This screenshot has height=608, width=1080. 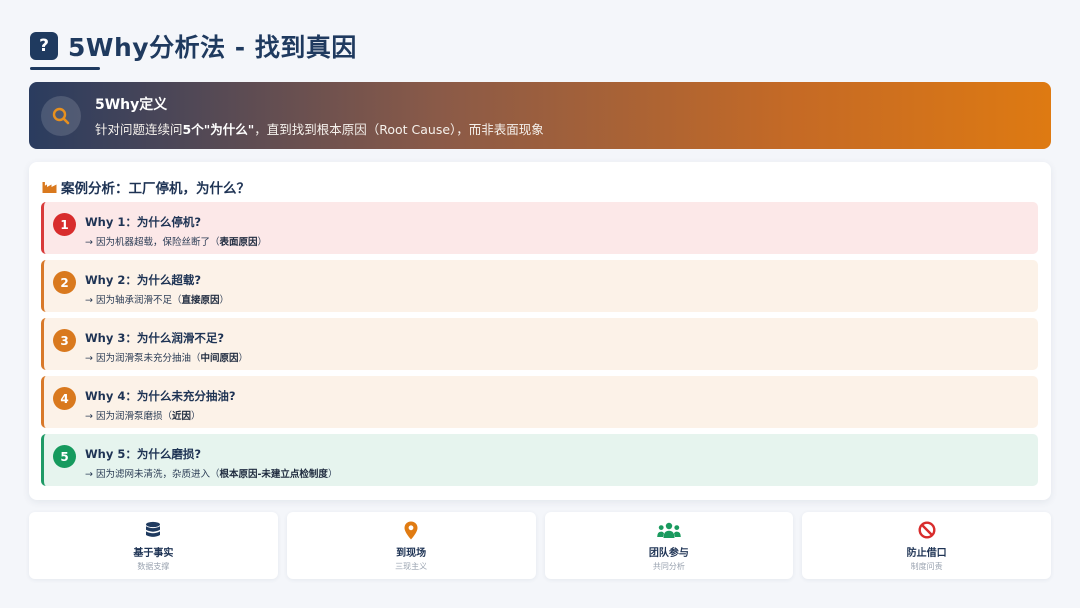 I want to click on why-question: Why 3：为什么润滑不足?, so click(x=155, y=338).